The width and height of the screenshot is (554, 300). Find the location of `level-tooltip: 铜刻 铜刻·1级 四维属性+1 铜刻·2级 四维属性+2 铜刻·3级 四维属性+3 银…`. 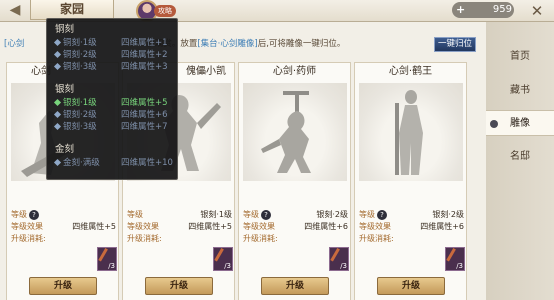

level-tooltip: 铜刻 铜刻·1级 四维属性+1 铜刻·2级 四维属性+2 铜刻·3级 四维属性+3 银… is located at coordinates (112, 99).